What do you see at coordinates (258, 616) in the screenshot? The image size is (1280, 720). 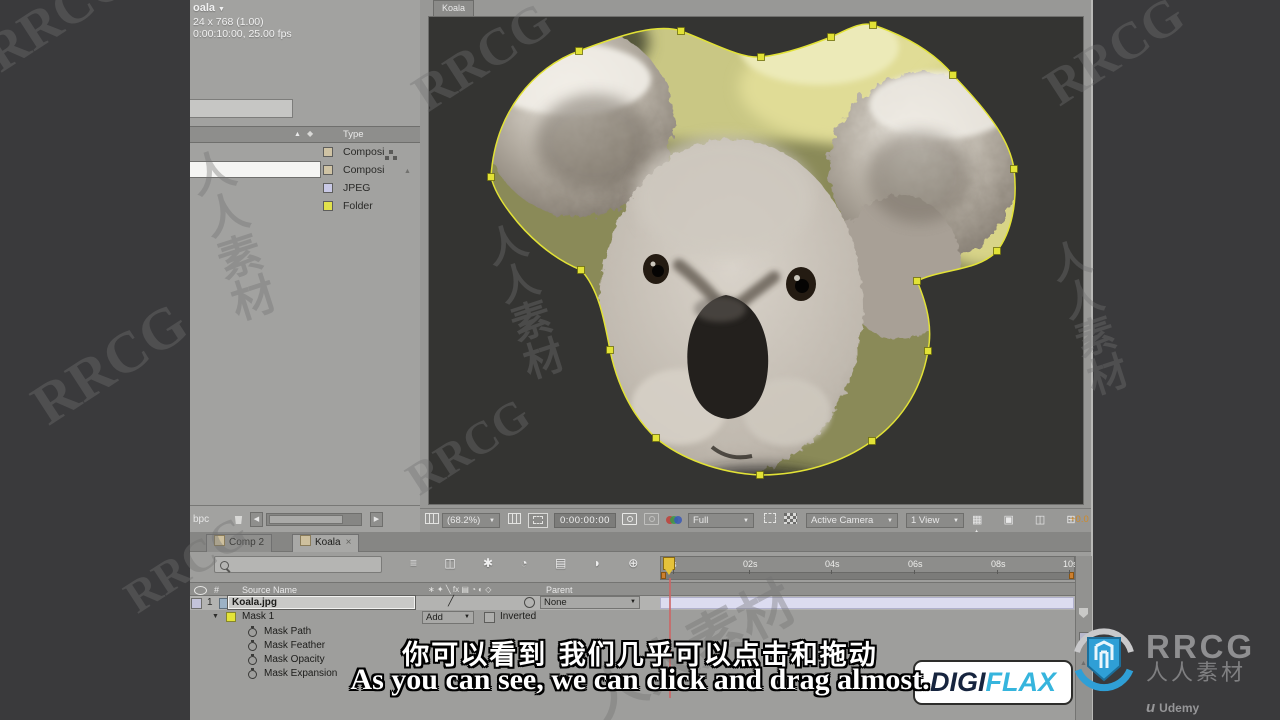 I see `mask-group-label: Mask 1` at bounding box center [258, 616].